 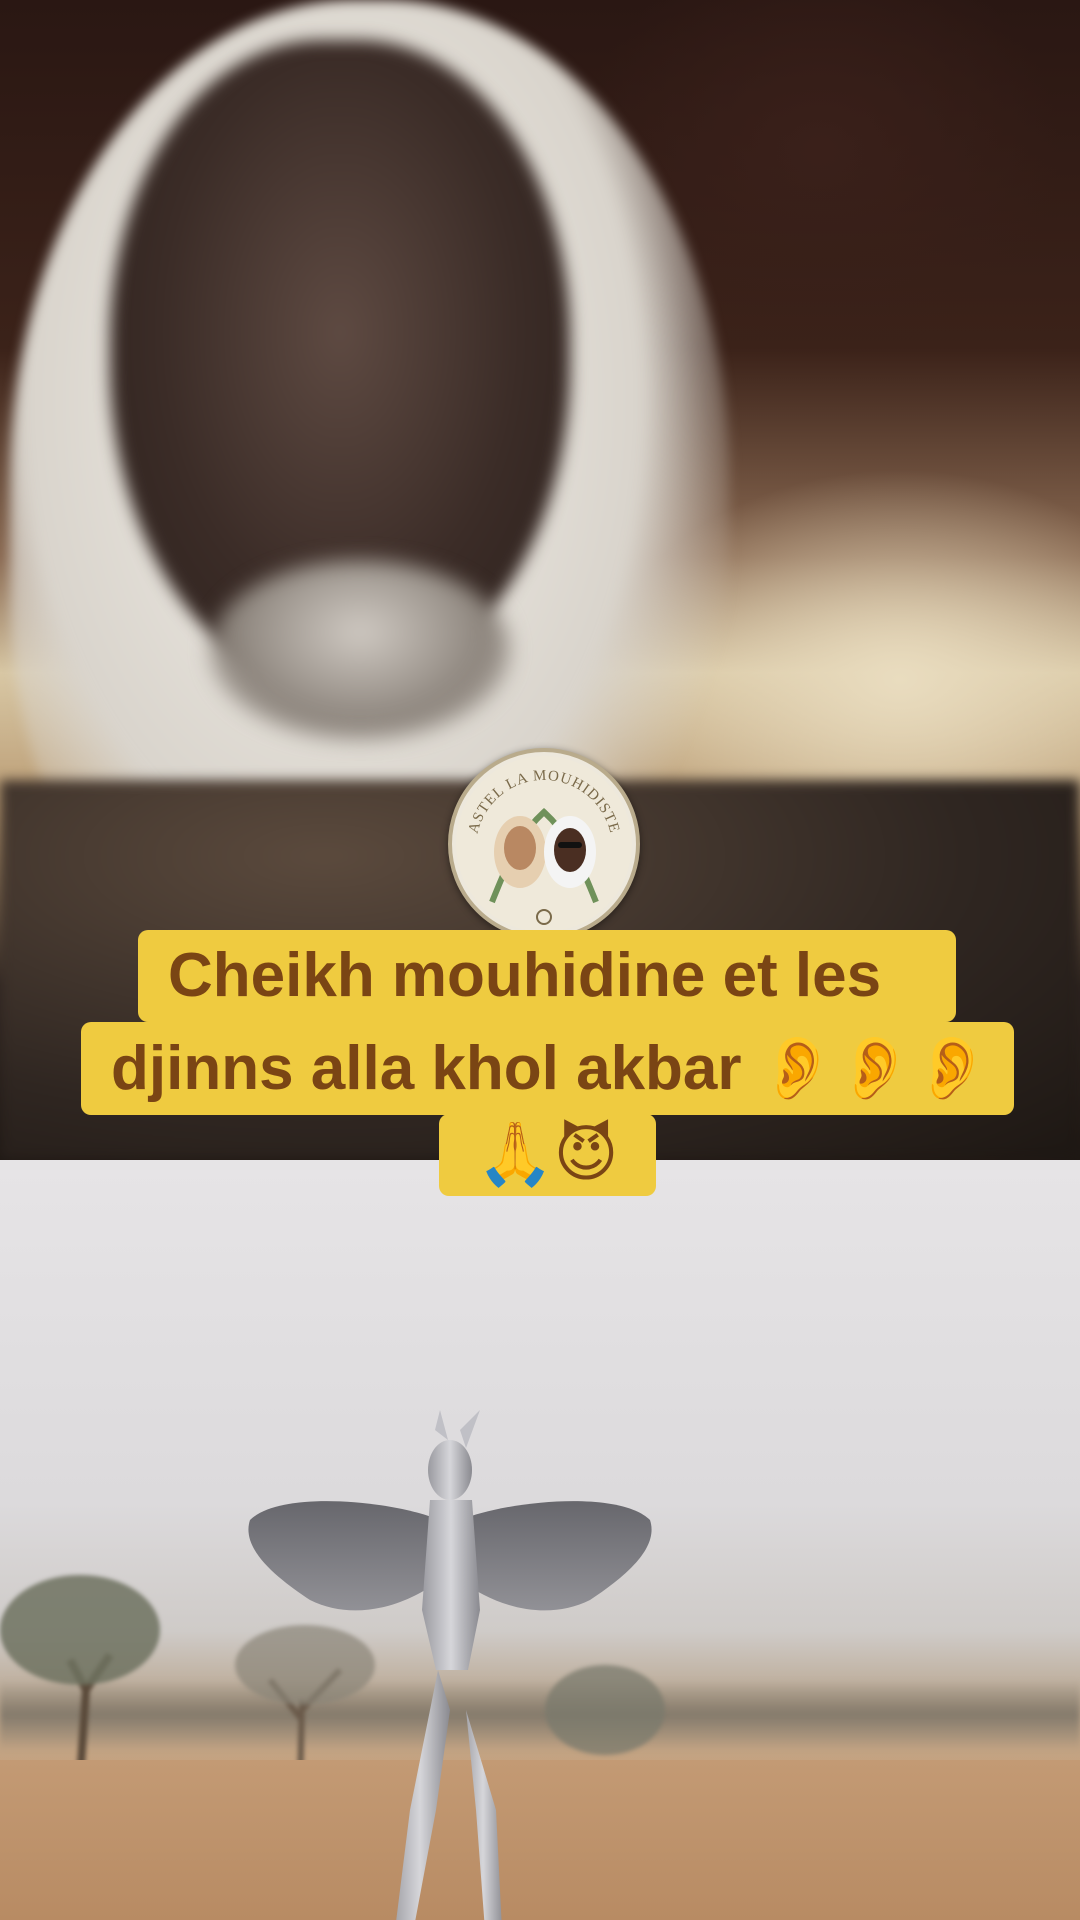 I want to click on white-beard, so click(x=360, y=650).